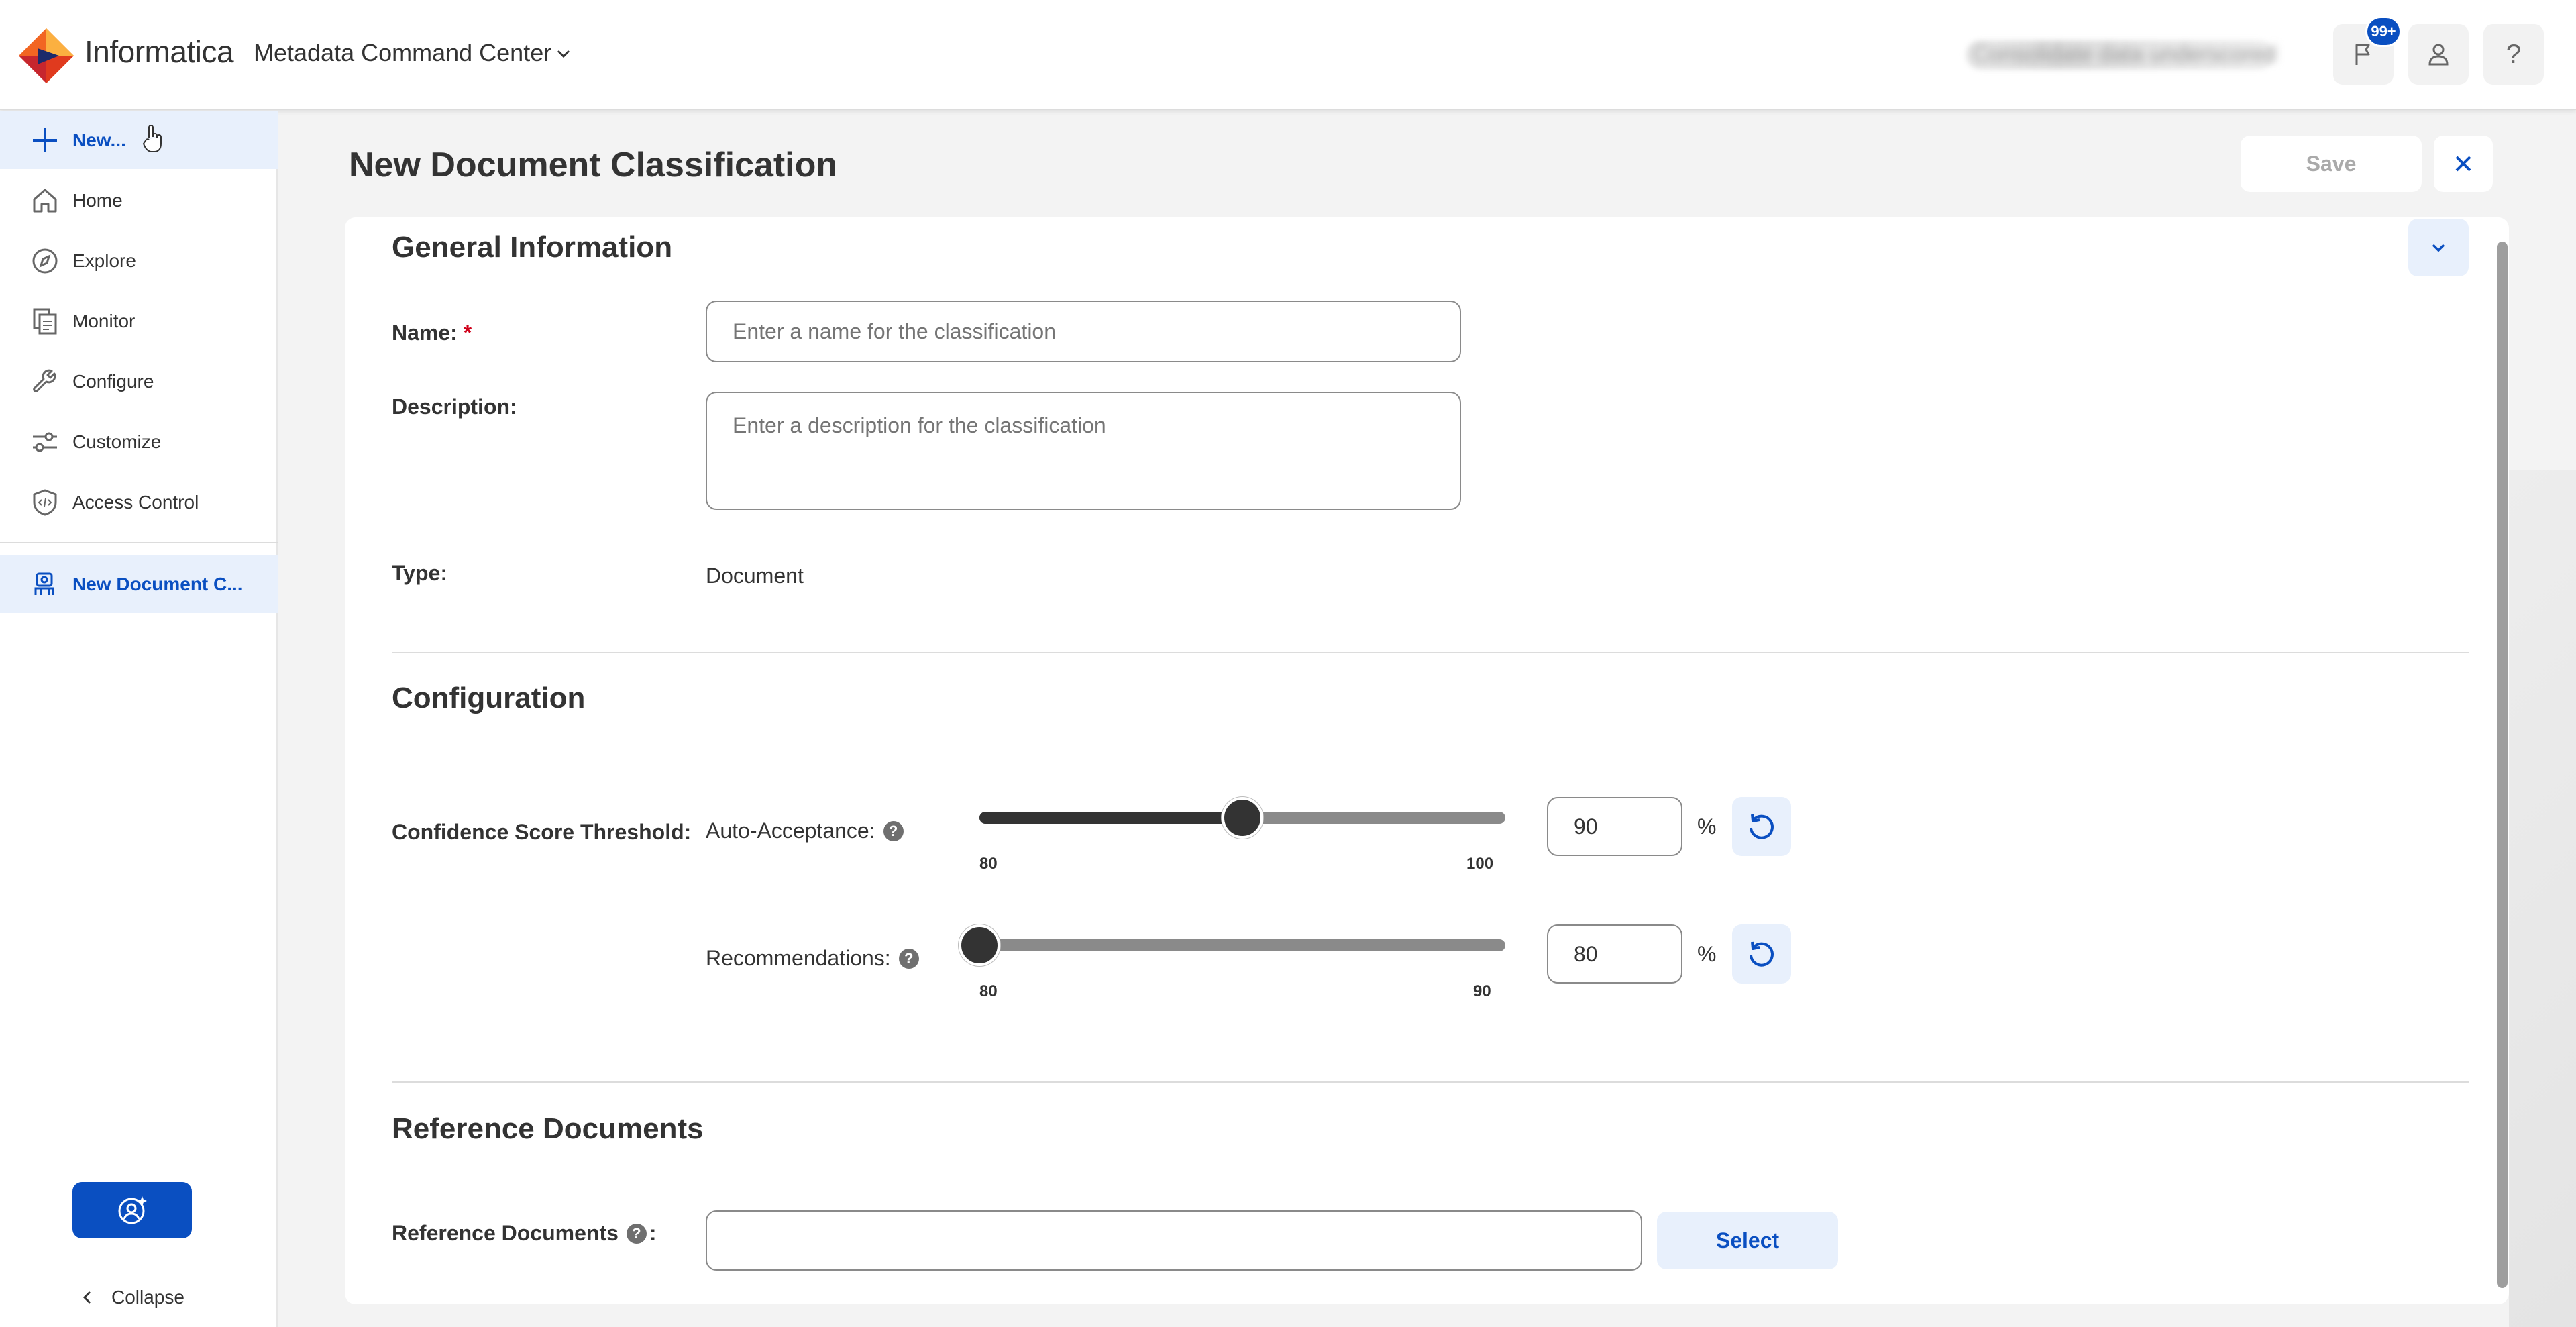  I want to click on user-icon, so click(2438, 55).